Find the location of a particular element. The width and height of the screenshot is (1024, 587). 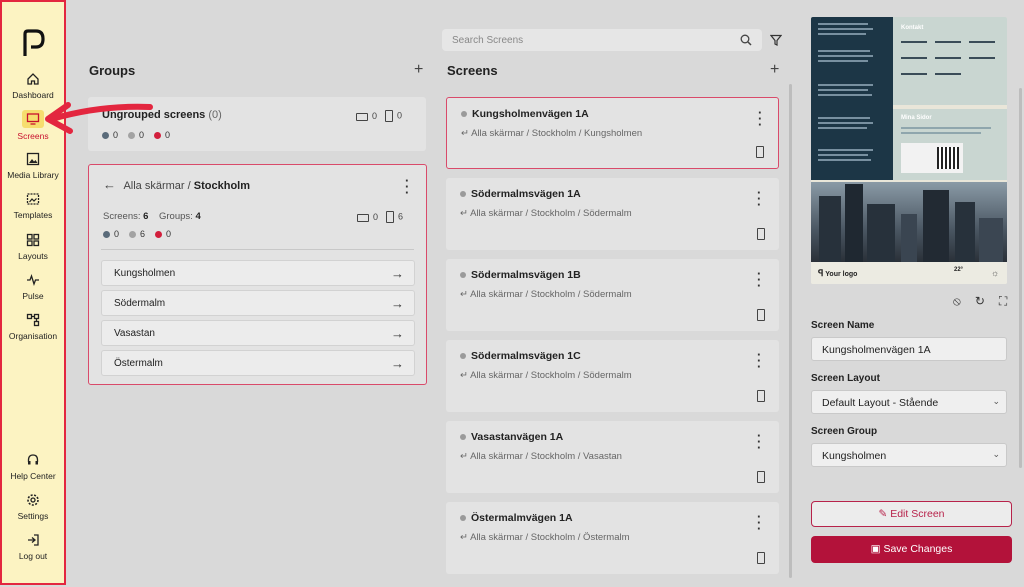

nav-label: Log out is located at coordinates (33, 556).